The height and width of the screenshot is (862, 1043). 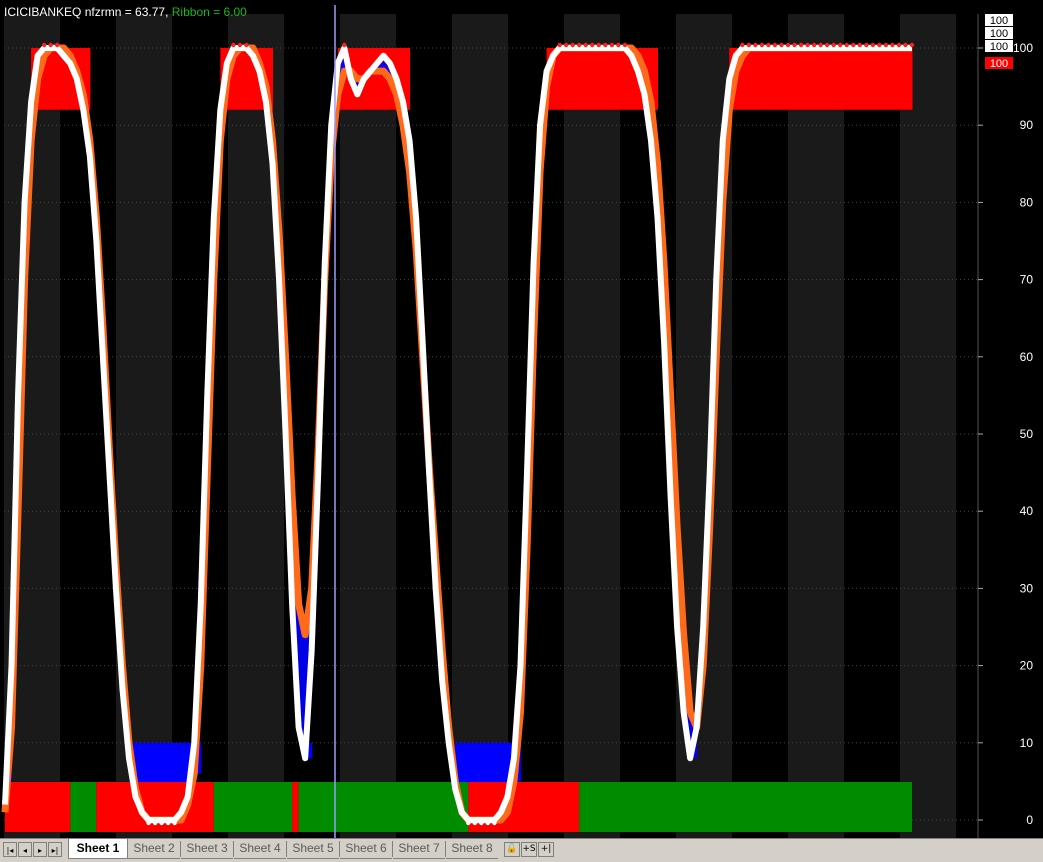 What do you see at coordinates (1029, 820) in the screenshot?
I see `y-tick-label: 0` at bounding box center [1029, 820].